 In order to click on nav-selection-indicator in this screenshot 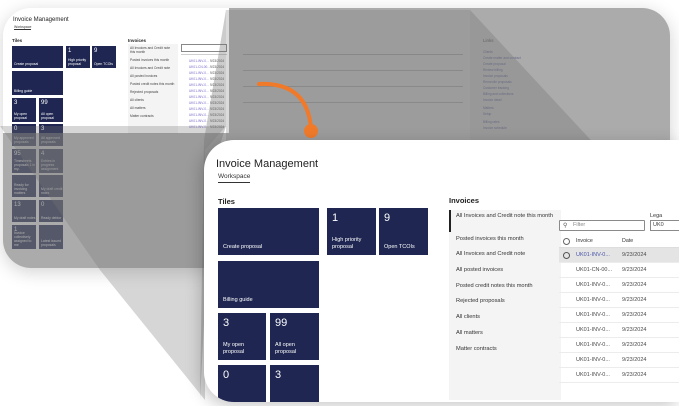, I will do `click(450, 221)`.